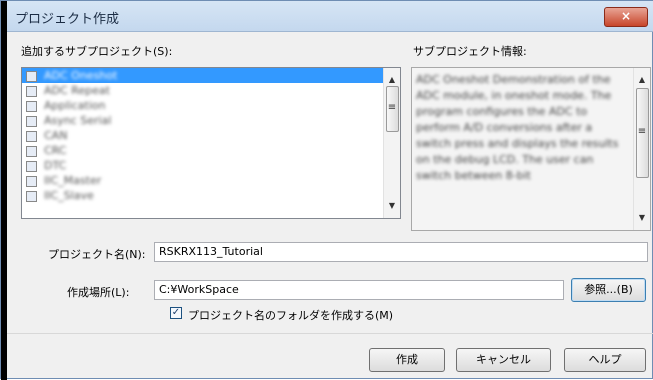 This screenshot has height=380, width=653. I want to click on subproject-item-label: CAN, so click(56, 135).